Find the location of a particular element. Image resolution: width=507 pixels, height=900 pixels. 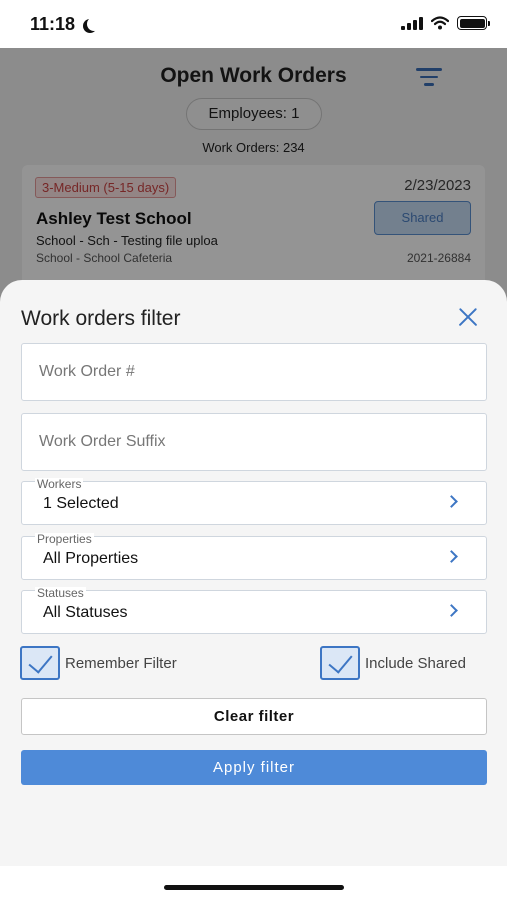

properties-value: All Properties is located at coordinates (91, 558).